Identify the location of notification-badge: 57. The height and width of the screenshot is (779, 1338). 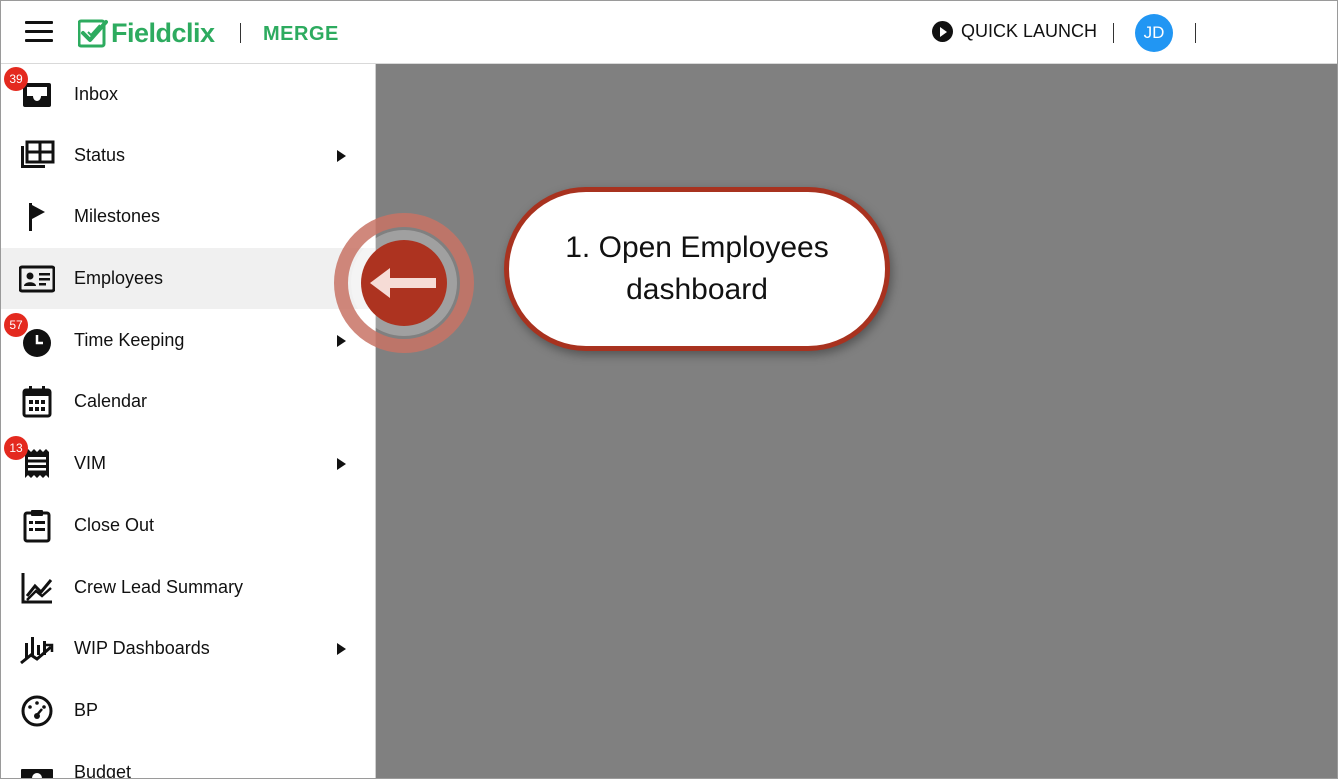
(16, 325).